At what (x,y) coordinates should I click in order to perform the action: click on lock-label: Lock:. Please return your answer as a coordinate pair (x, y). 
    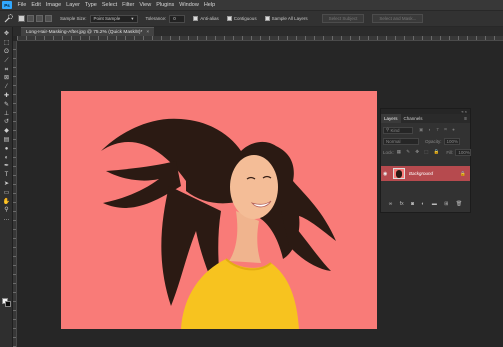
    Looking at the image, I should click on (388, 152).